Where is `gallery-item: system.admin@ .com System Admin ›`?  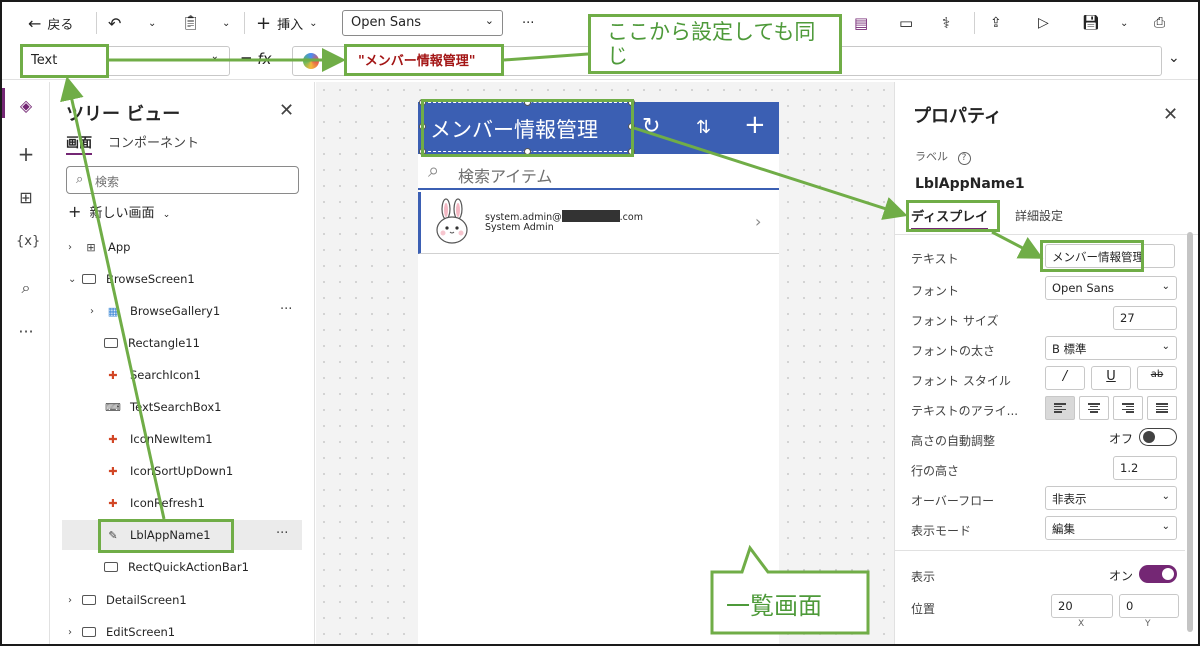 gallery-item: system.admin@ .com System Admin › is located at coordinates (598, 223).